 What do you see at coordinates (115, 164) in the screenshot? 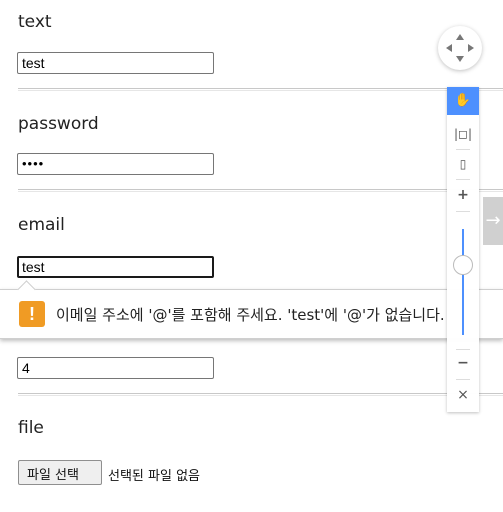
I see `password-input: ••••` at bounding box center [115, 164].